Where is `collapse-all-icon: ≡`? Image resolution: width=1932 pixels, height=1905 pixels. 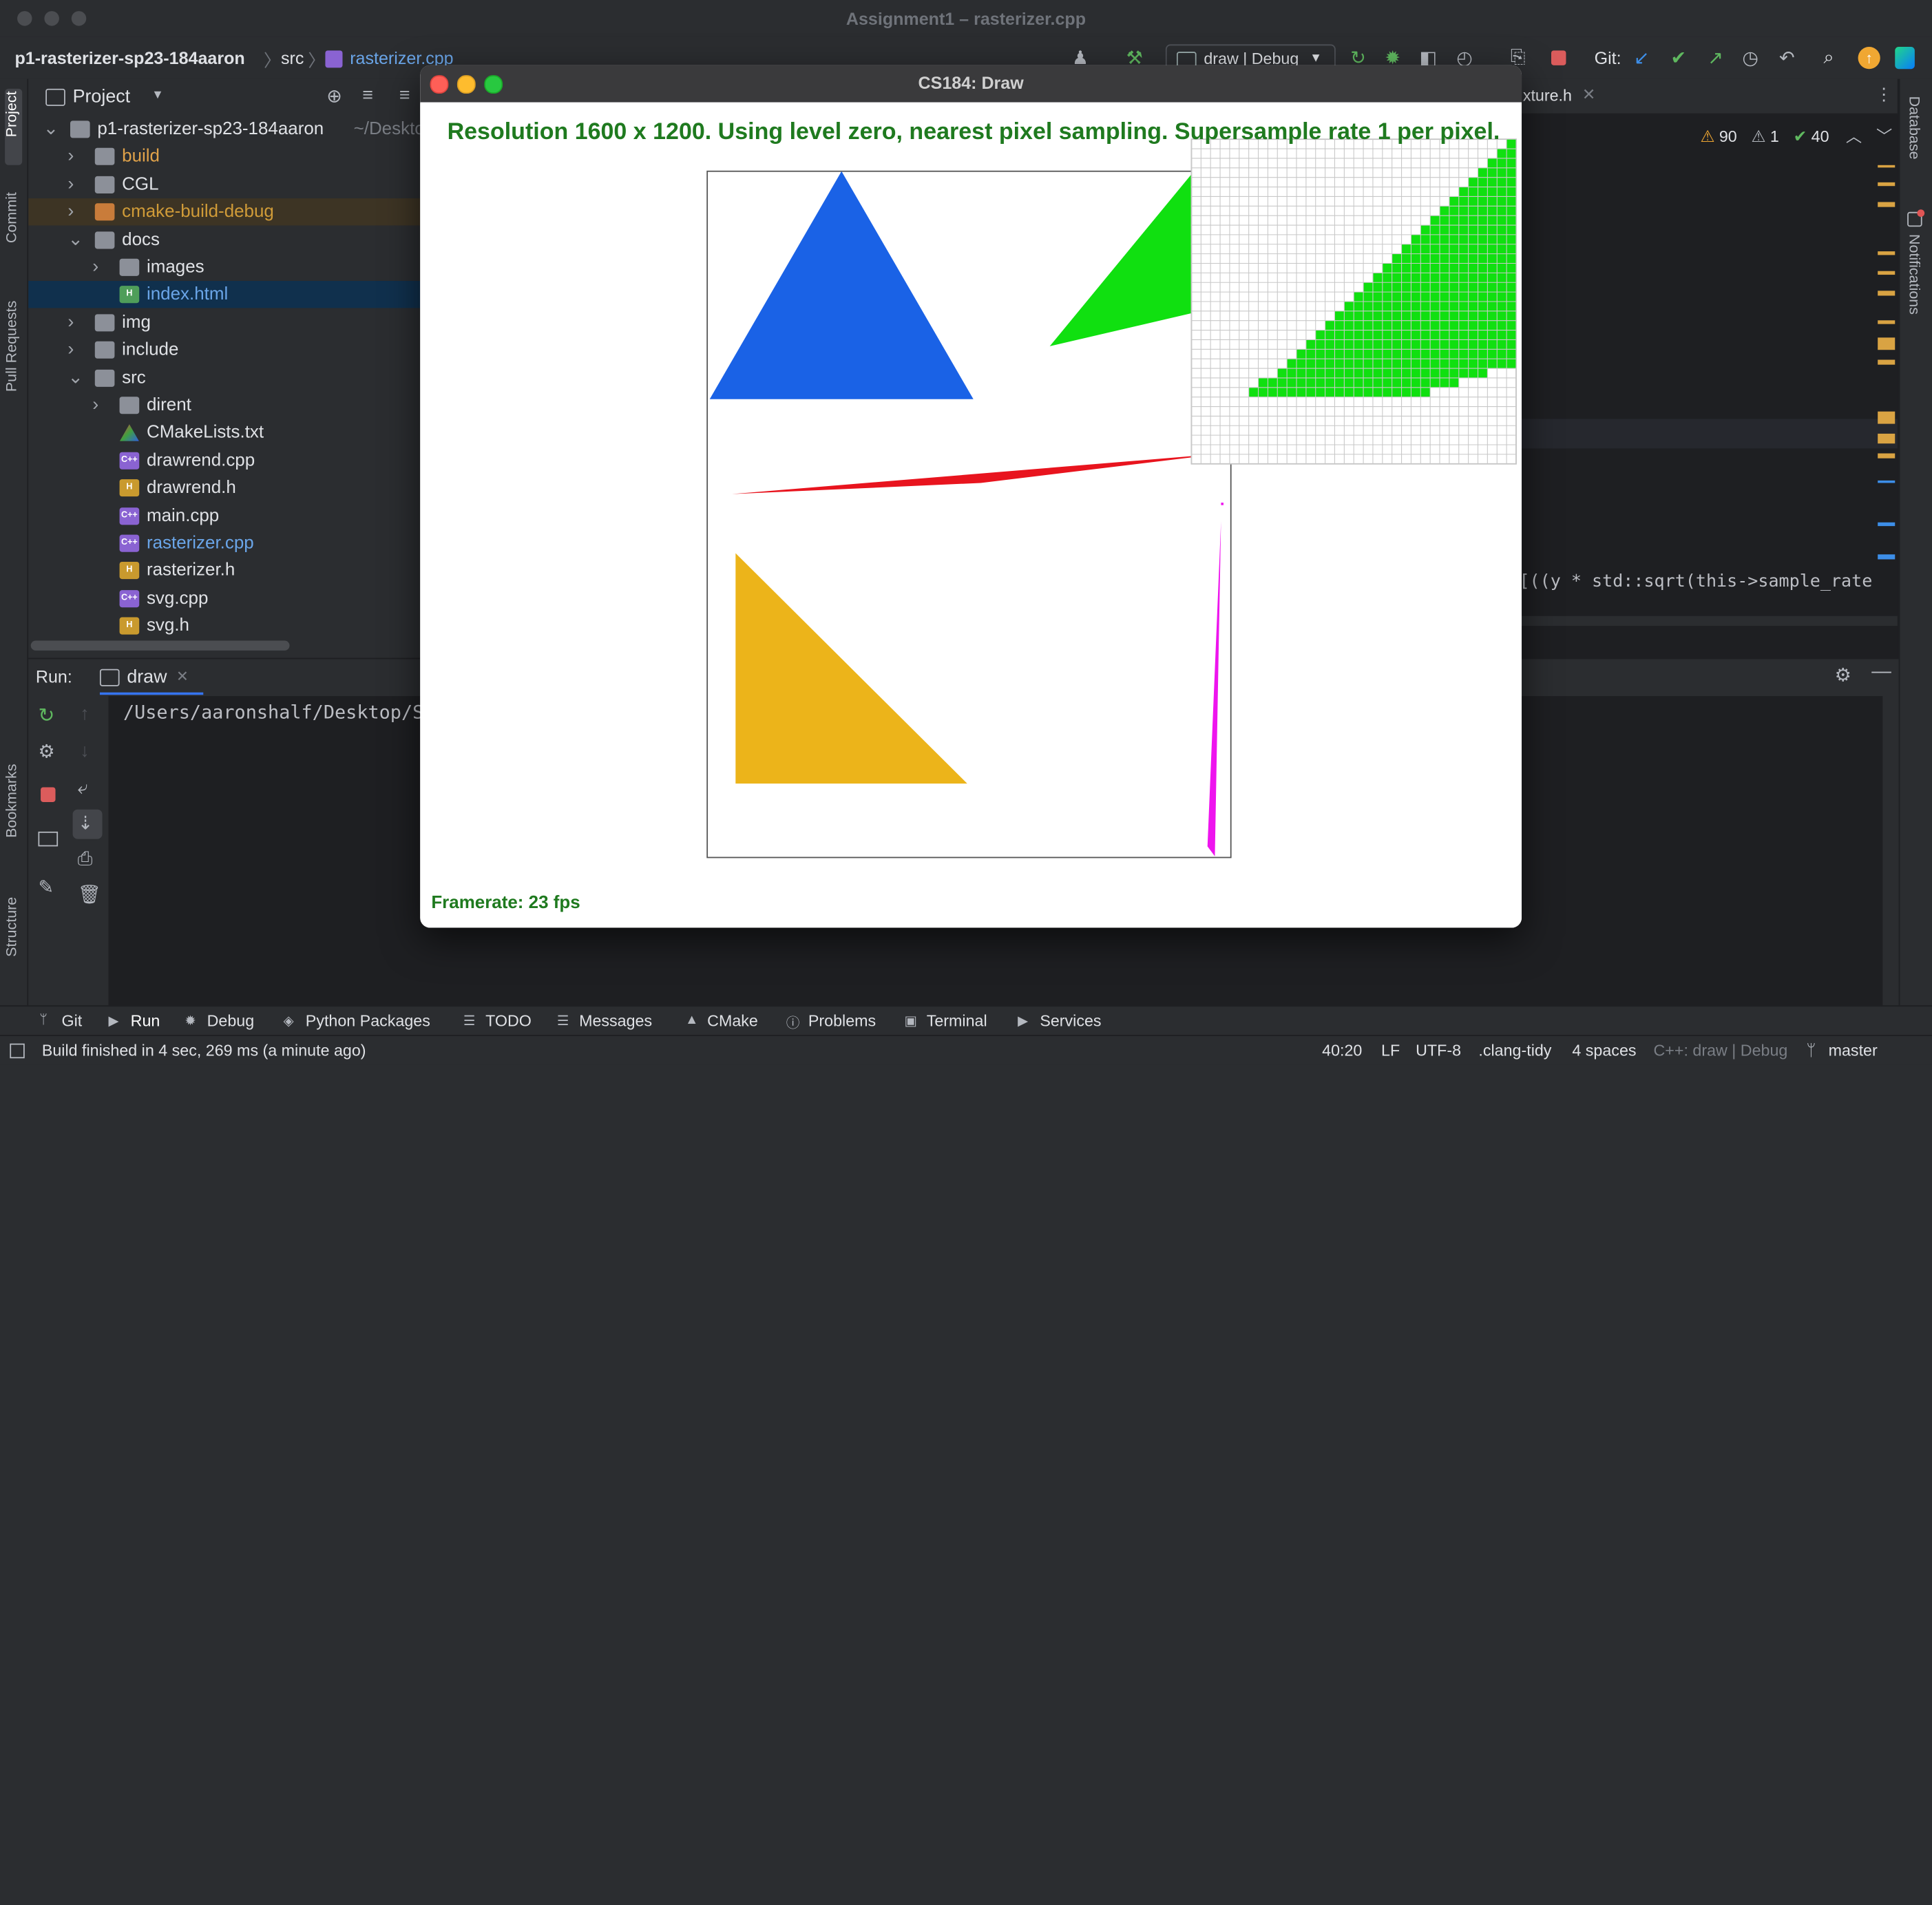
collapse-all-icon: ≡ is located at coordinates (367, 95).